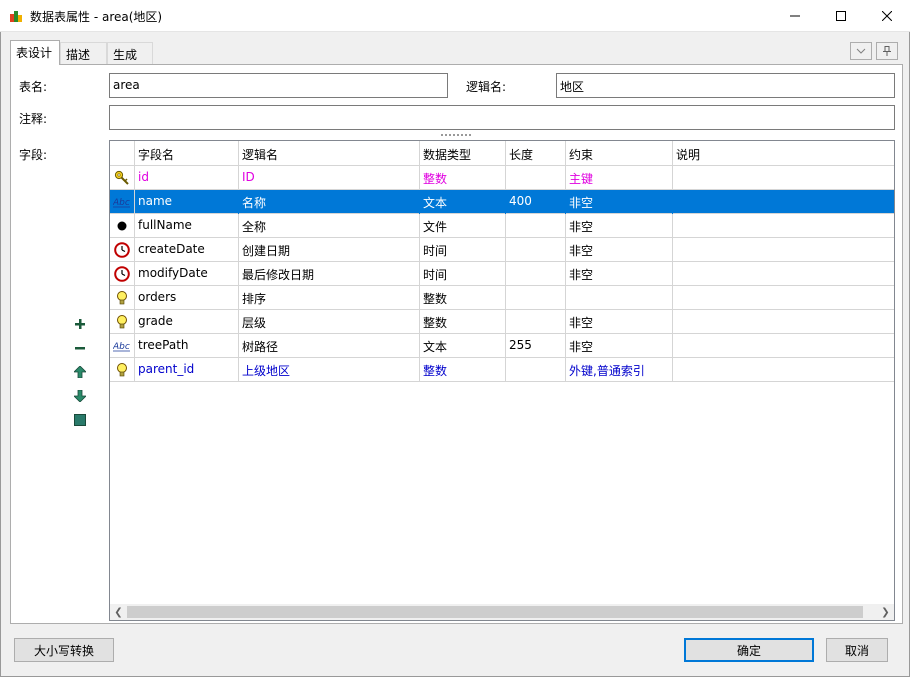 The image size is (910, 677). I want to click on cell-logical-name: 全称, so click(329, 226).